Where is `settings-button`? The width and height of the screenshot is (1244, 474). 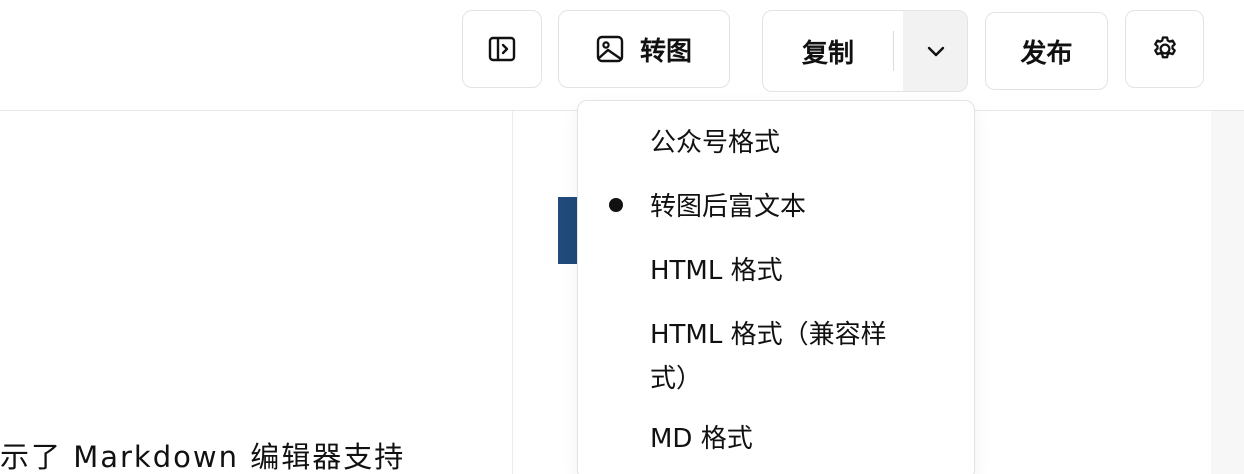 settings-button is located at coordinates (1164, 49).